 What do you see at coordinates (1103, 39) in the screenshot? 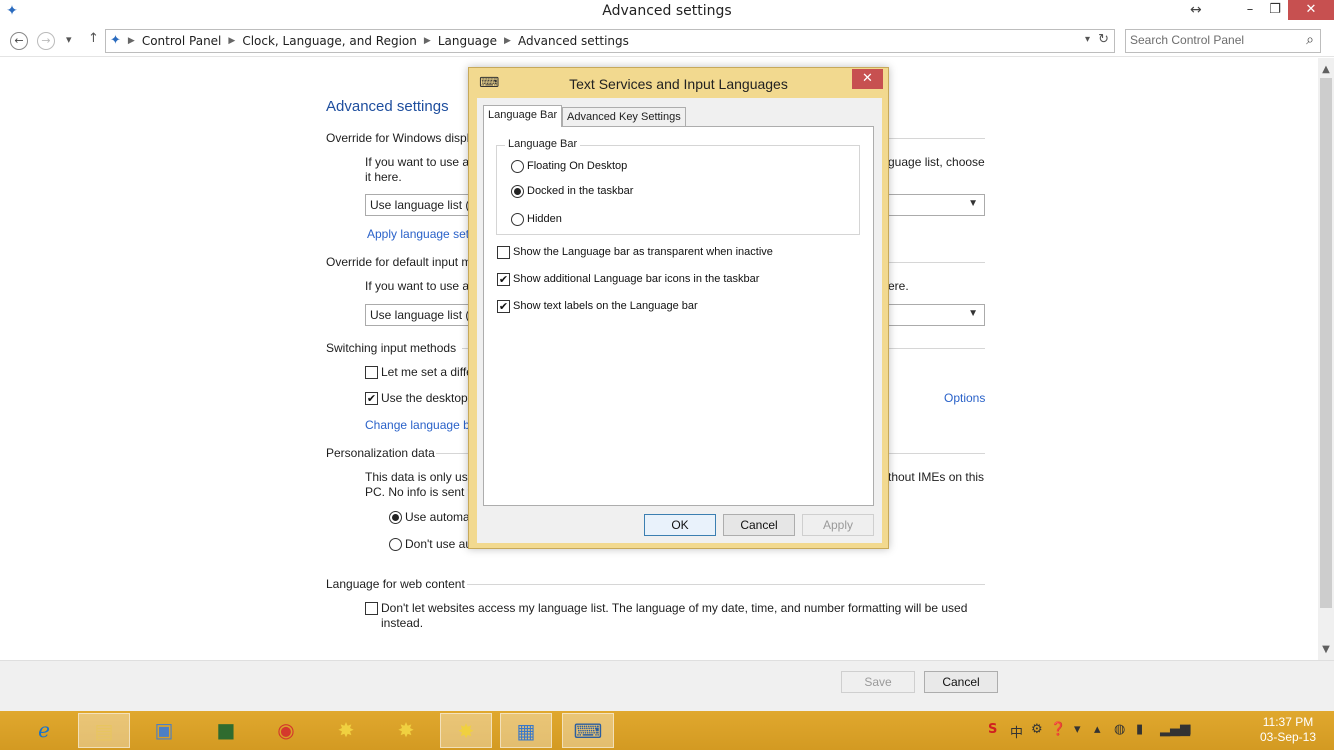
I see `refresh-icon: ↻` at bounding box center [1103, 39].